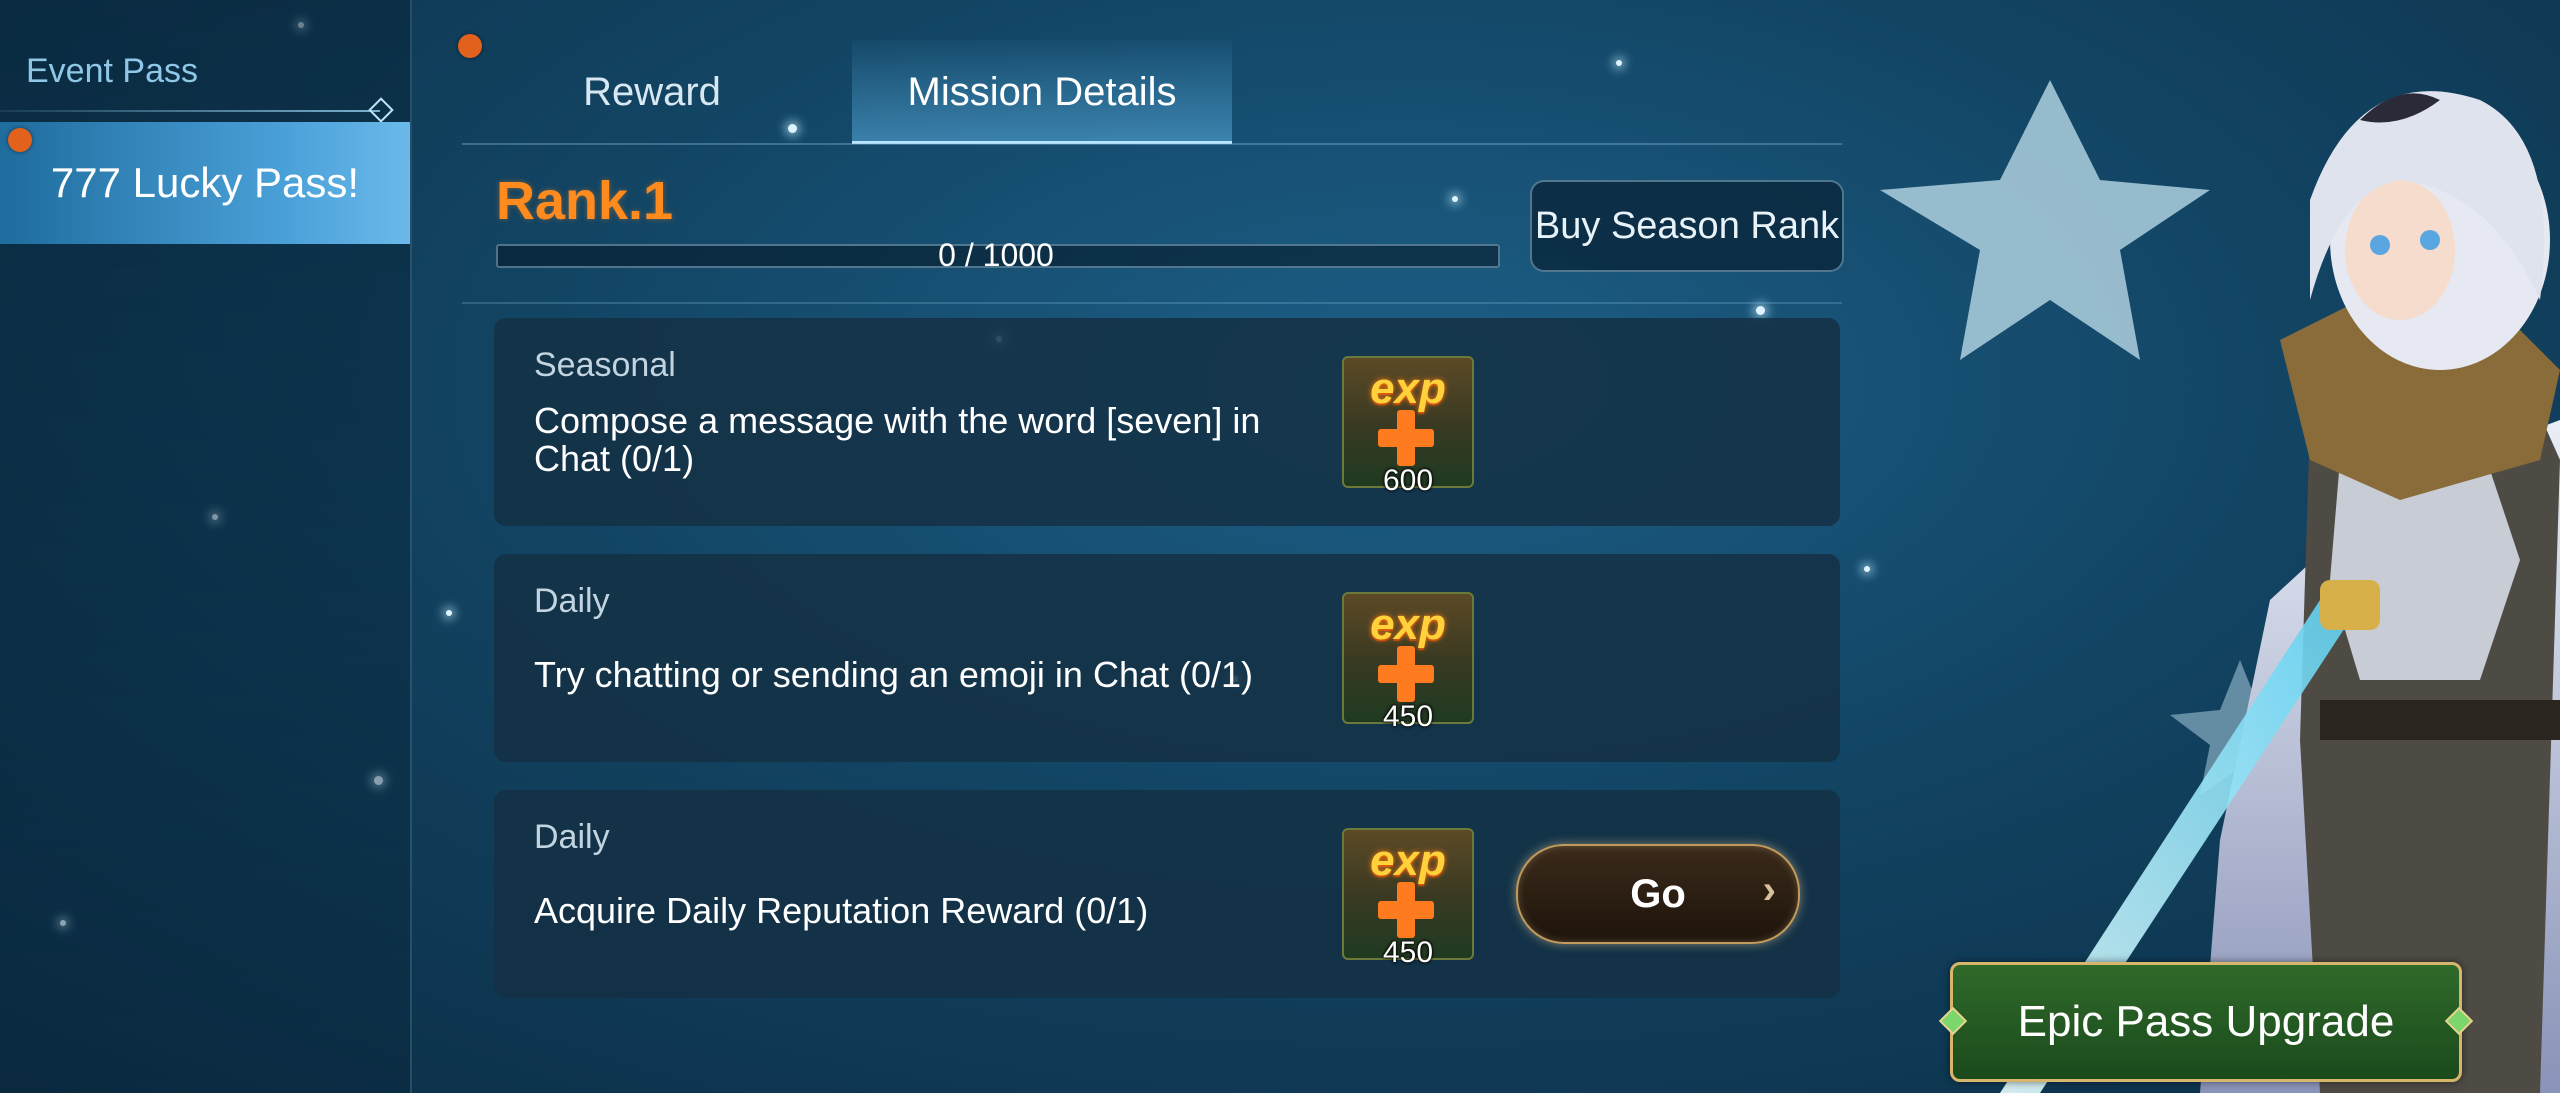  What do you see at coordinates (112, 71) in the screenshot?
I see `sidebar-header: Event Pass` at bounding box center [112, 71].